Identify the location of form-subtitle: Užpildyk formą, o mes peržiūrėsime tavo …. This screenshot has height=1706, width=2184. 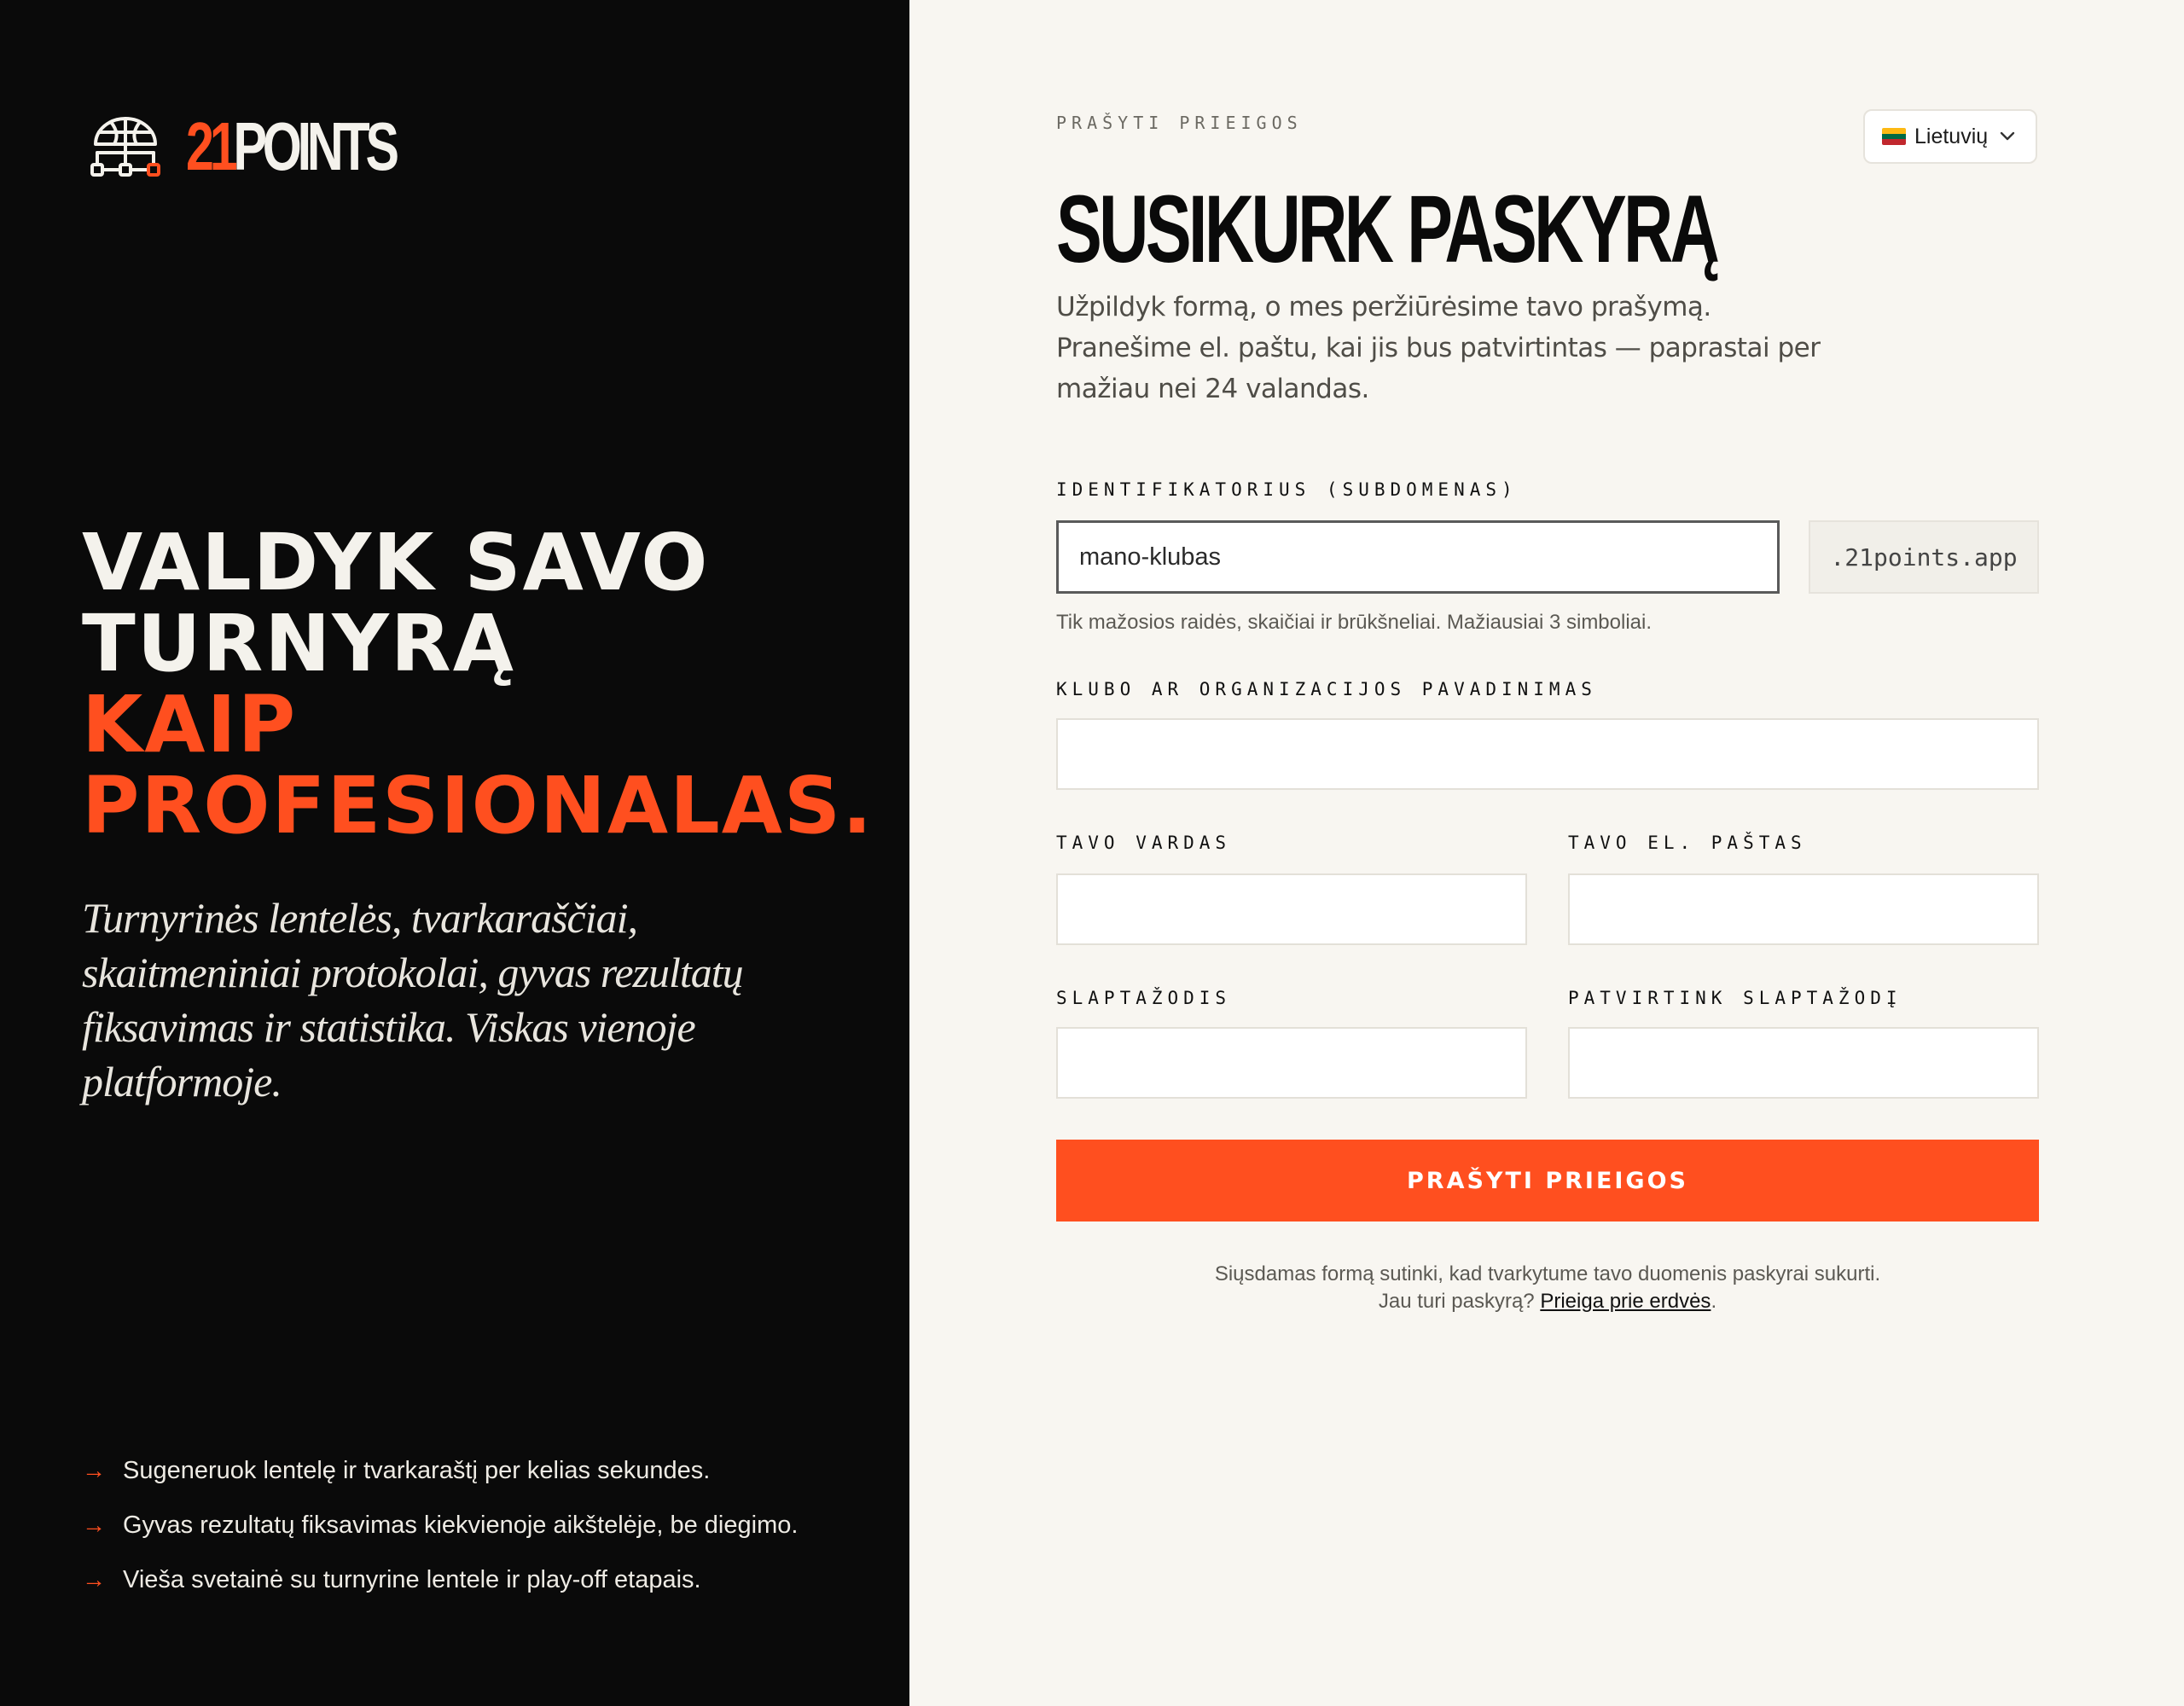
(1466, 348).